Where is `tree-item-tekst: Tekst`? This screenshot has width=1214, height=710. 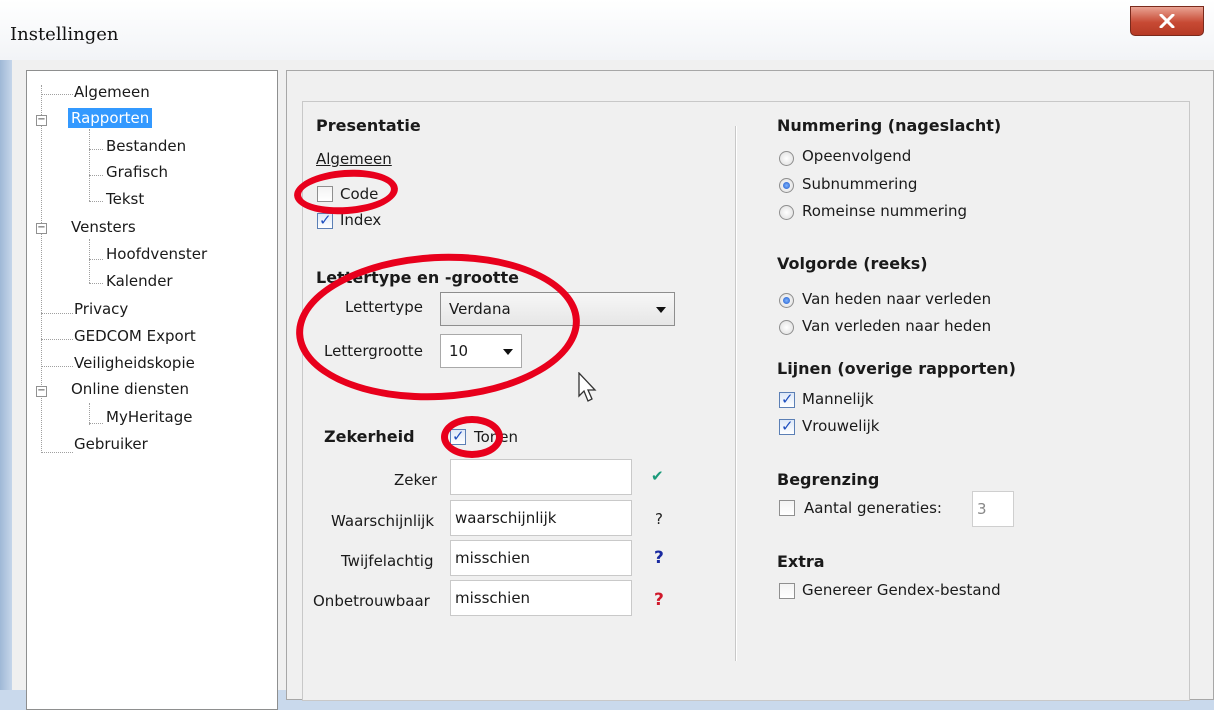
tree-item-tekst: Tekst is located at coordinates (125, 199).